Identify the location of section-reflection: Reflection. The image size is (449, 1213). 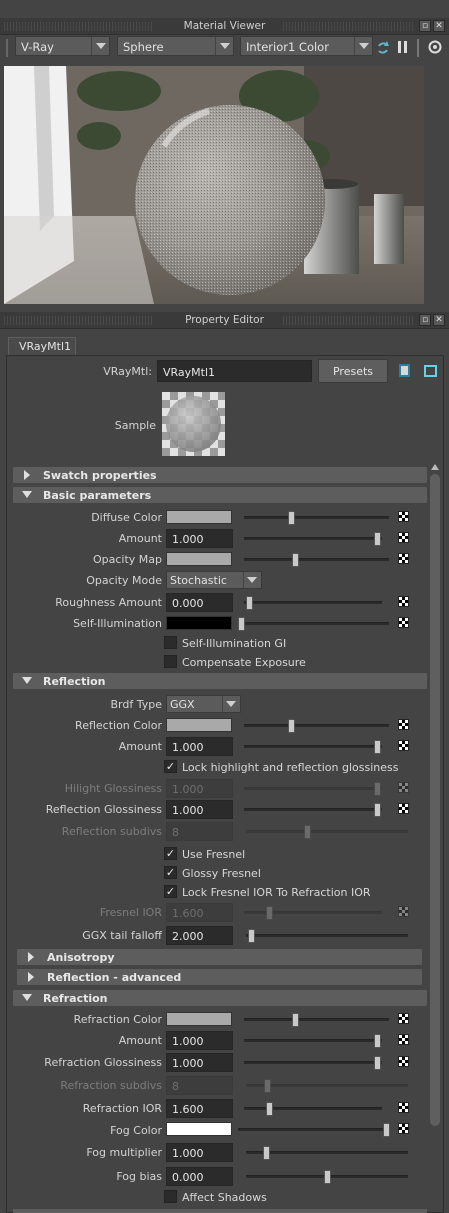
(220, 681).